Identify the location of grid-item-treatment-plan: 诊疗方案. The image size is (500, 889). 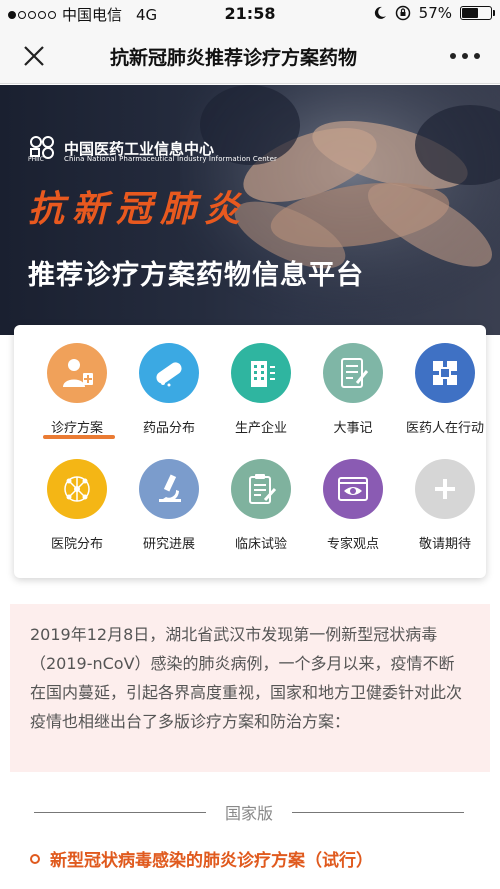
(77, 393).